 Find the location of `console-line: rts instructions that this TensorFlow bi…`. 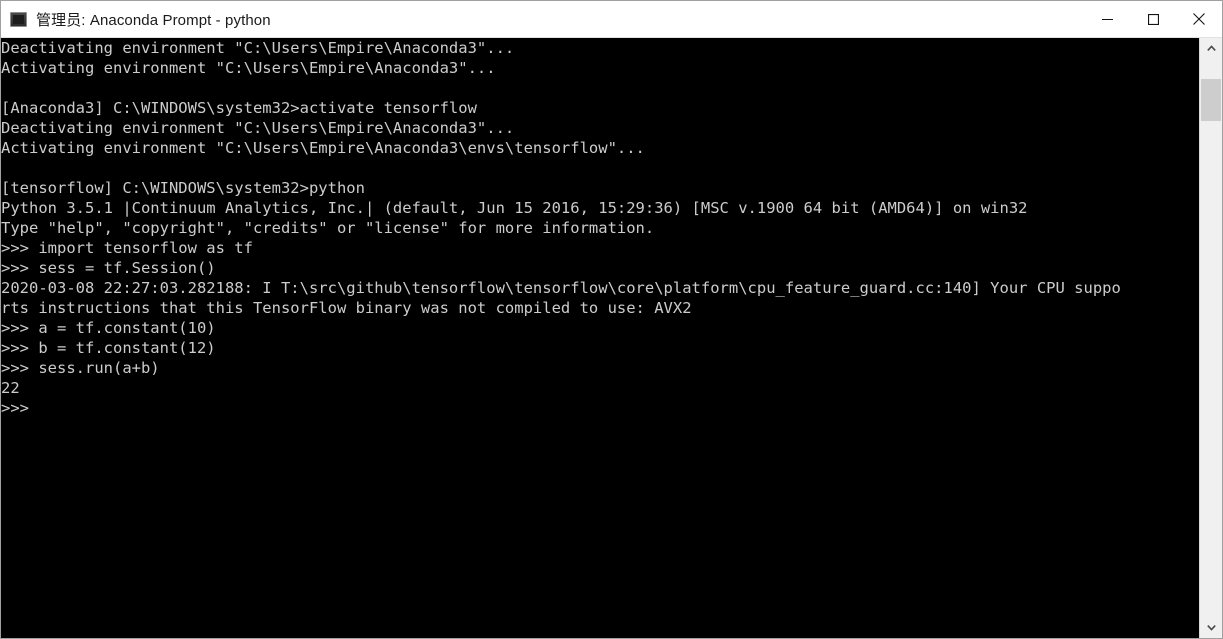

console-line: rts instructions that this TensorFlow bi… is located at coordinates (346, 308).